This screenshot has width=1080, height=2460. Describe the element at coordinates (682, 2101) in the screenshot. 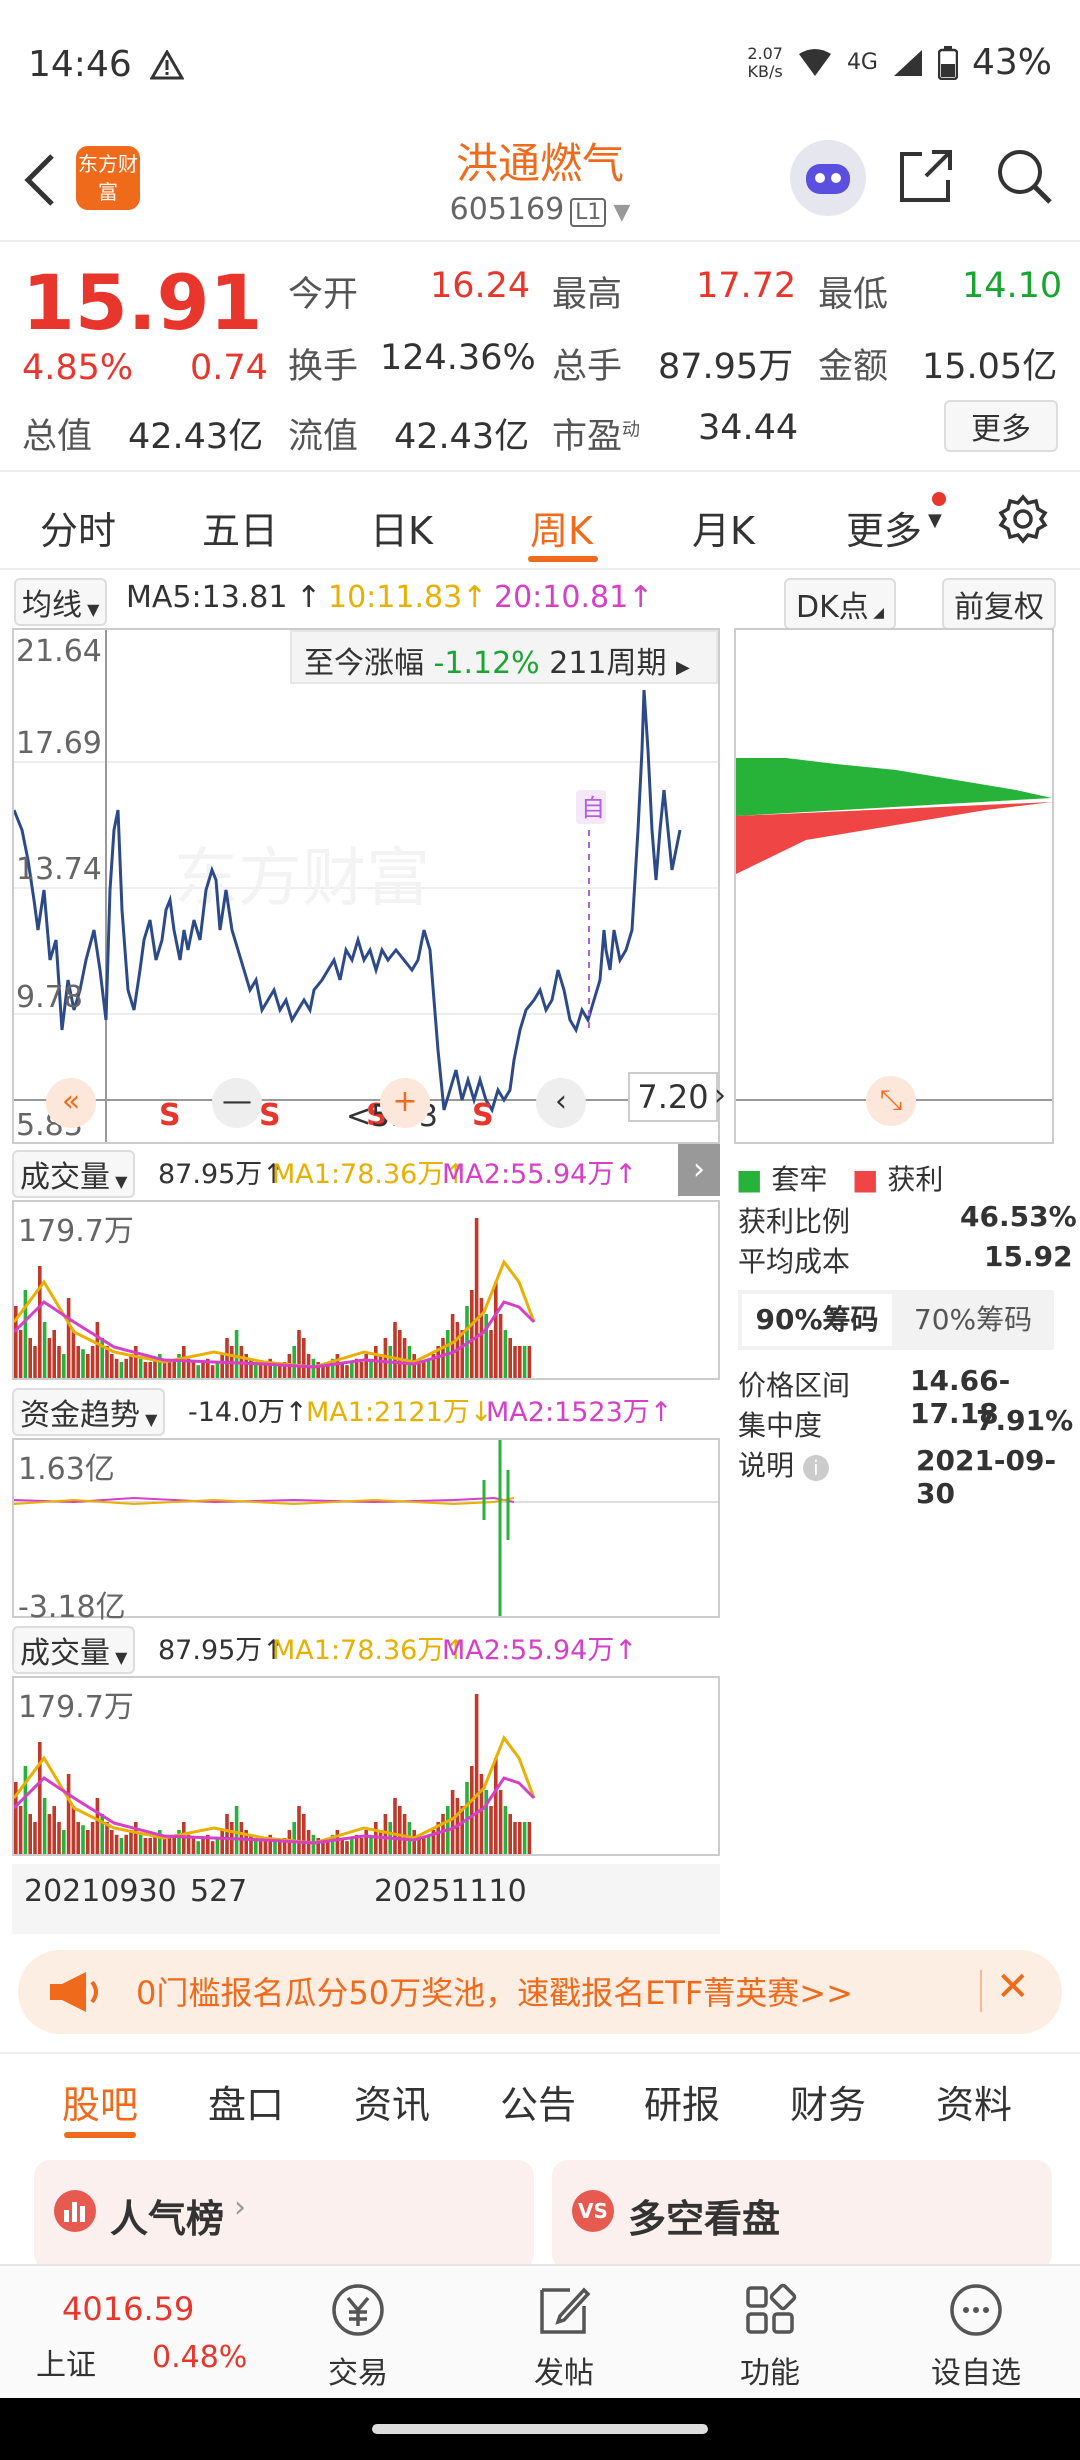

I see `subtab-research: 研报` at that location.